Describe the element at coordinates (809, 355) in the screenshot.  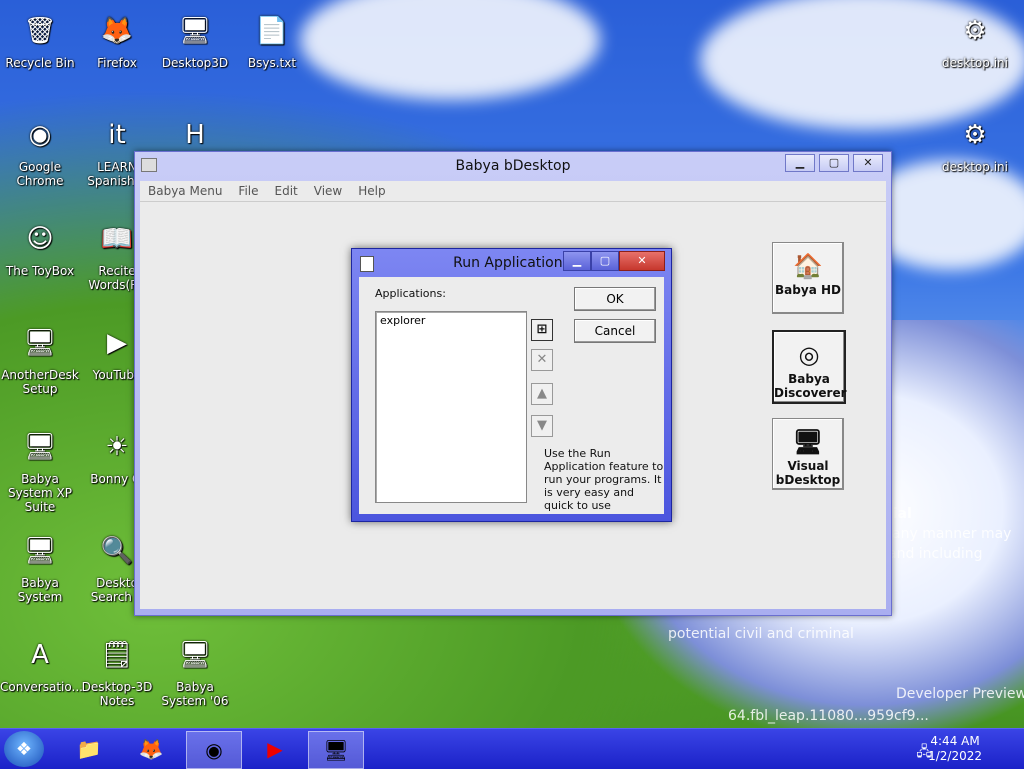
I see `discoverer-icon: ◎` at that location.